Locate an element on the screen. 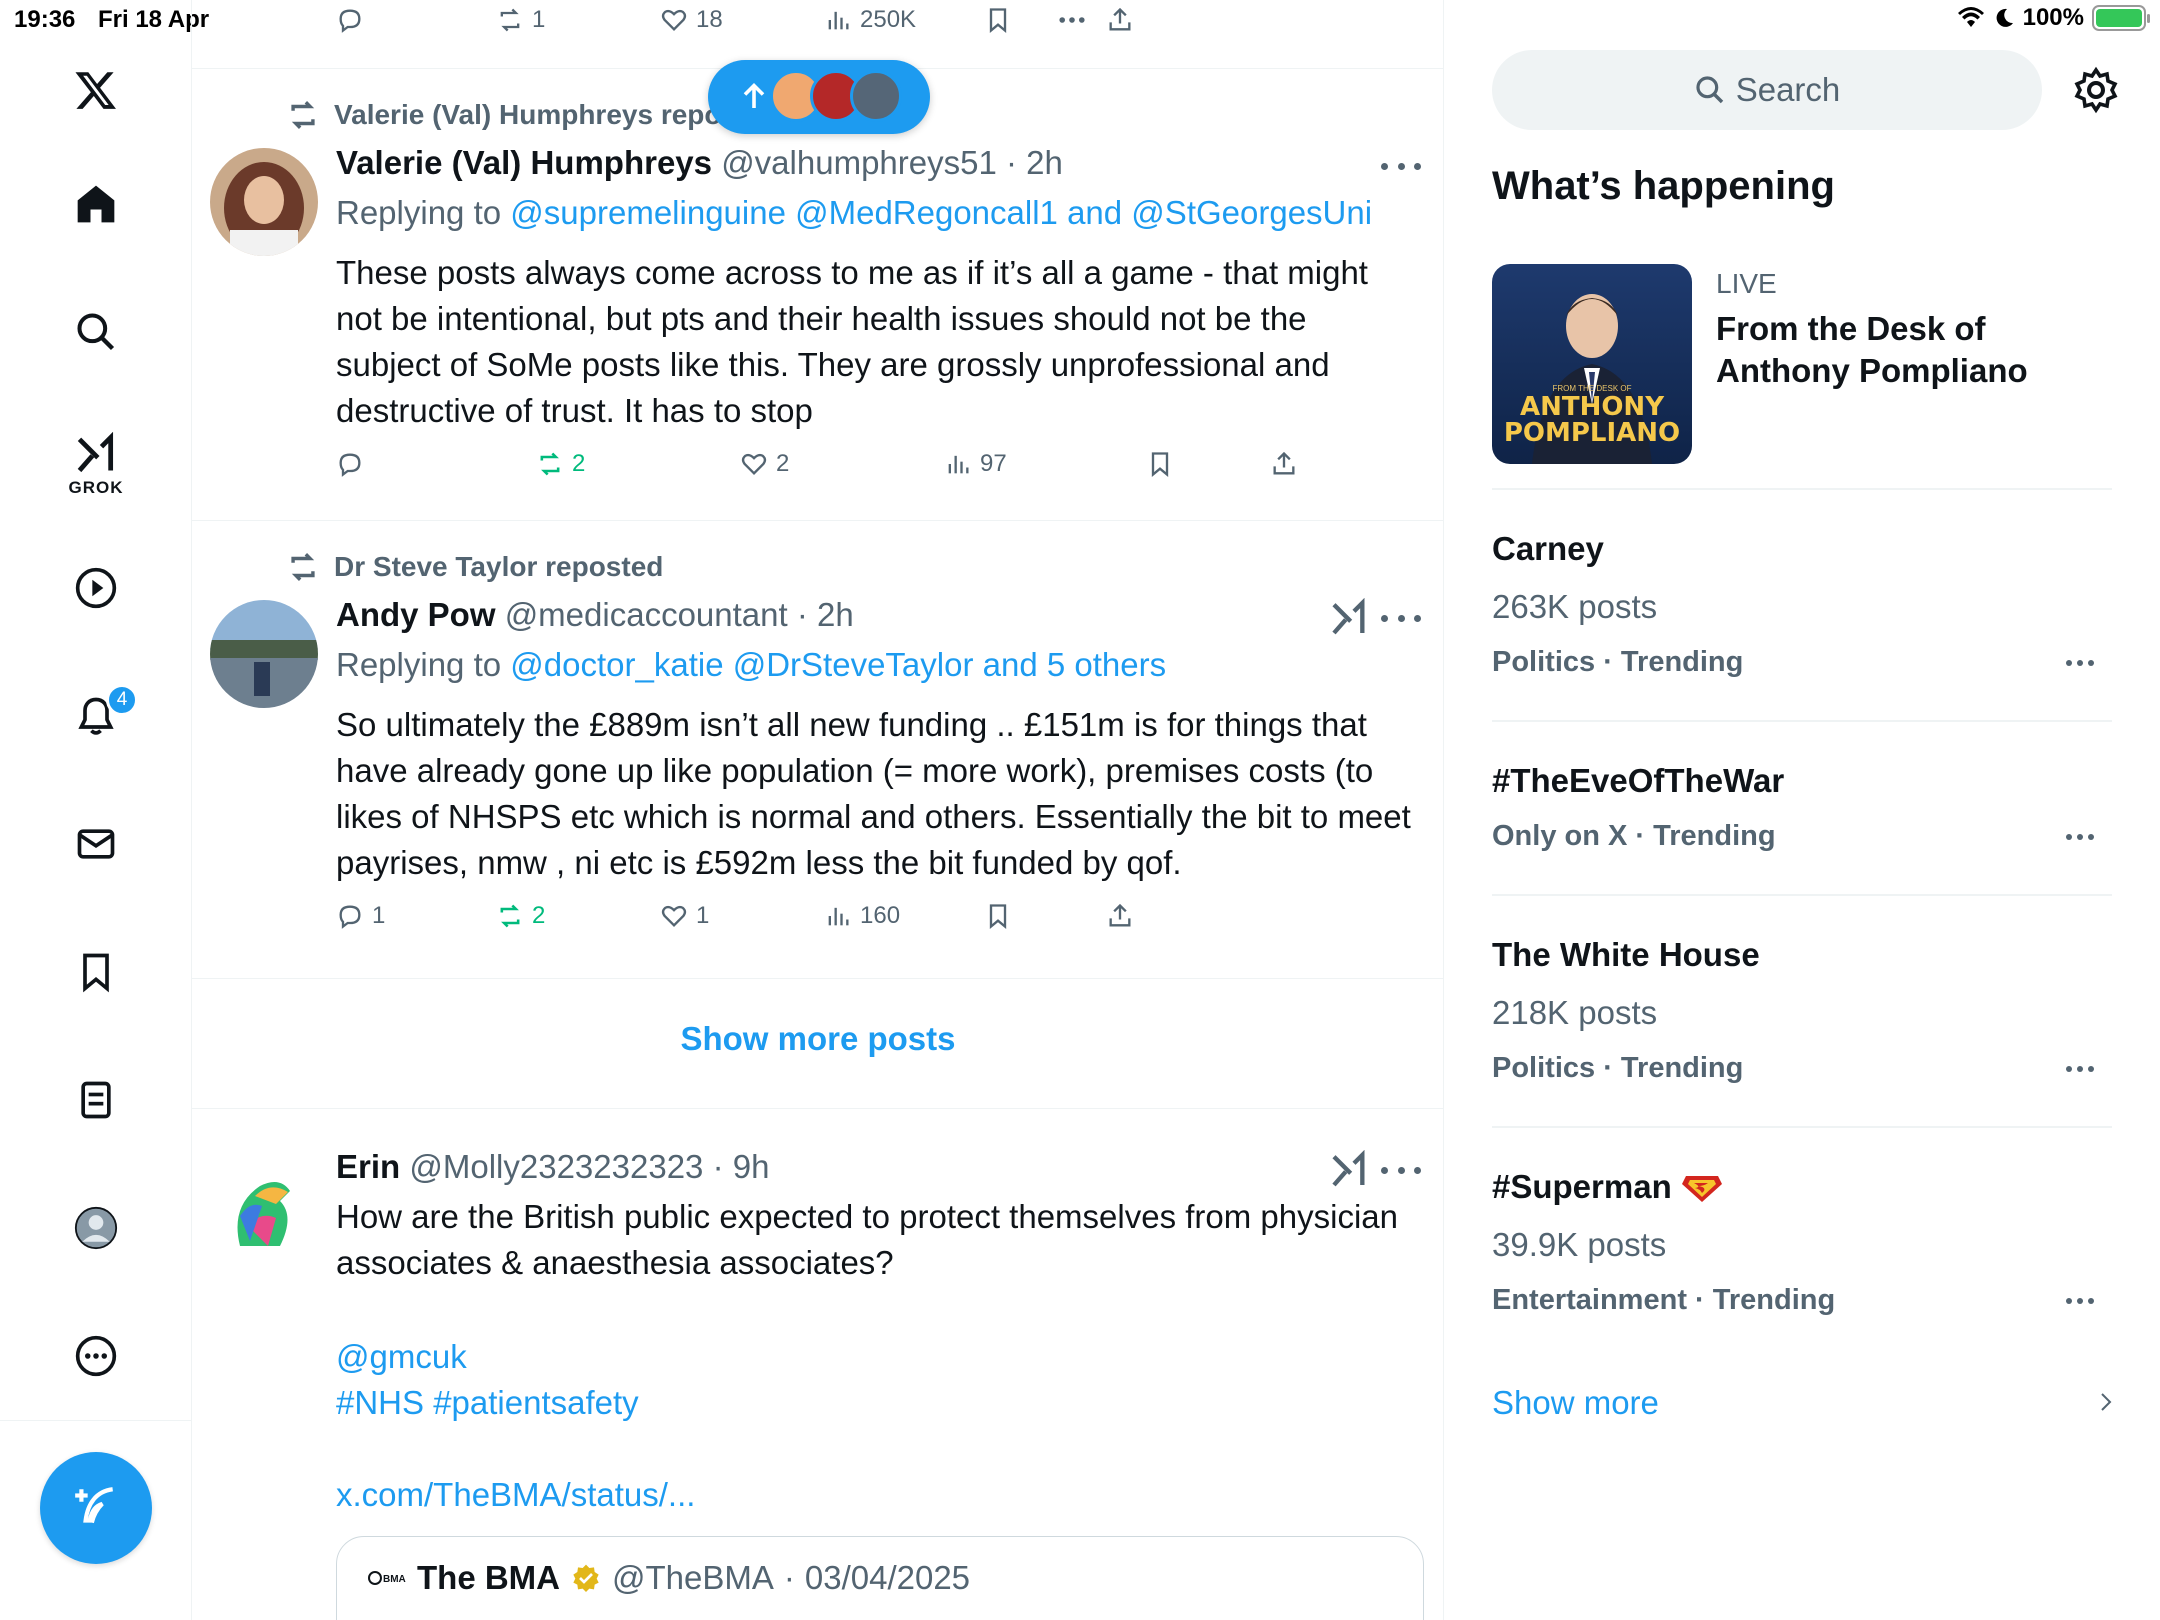  repost-attribution: Valerie (Val) Humphreys reposted is located at coordinates (532, 115).